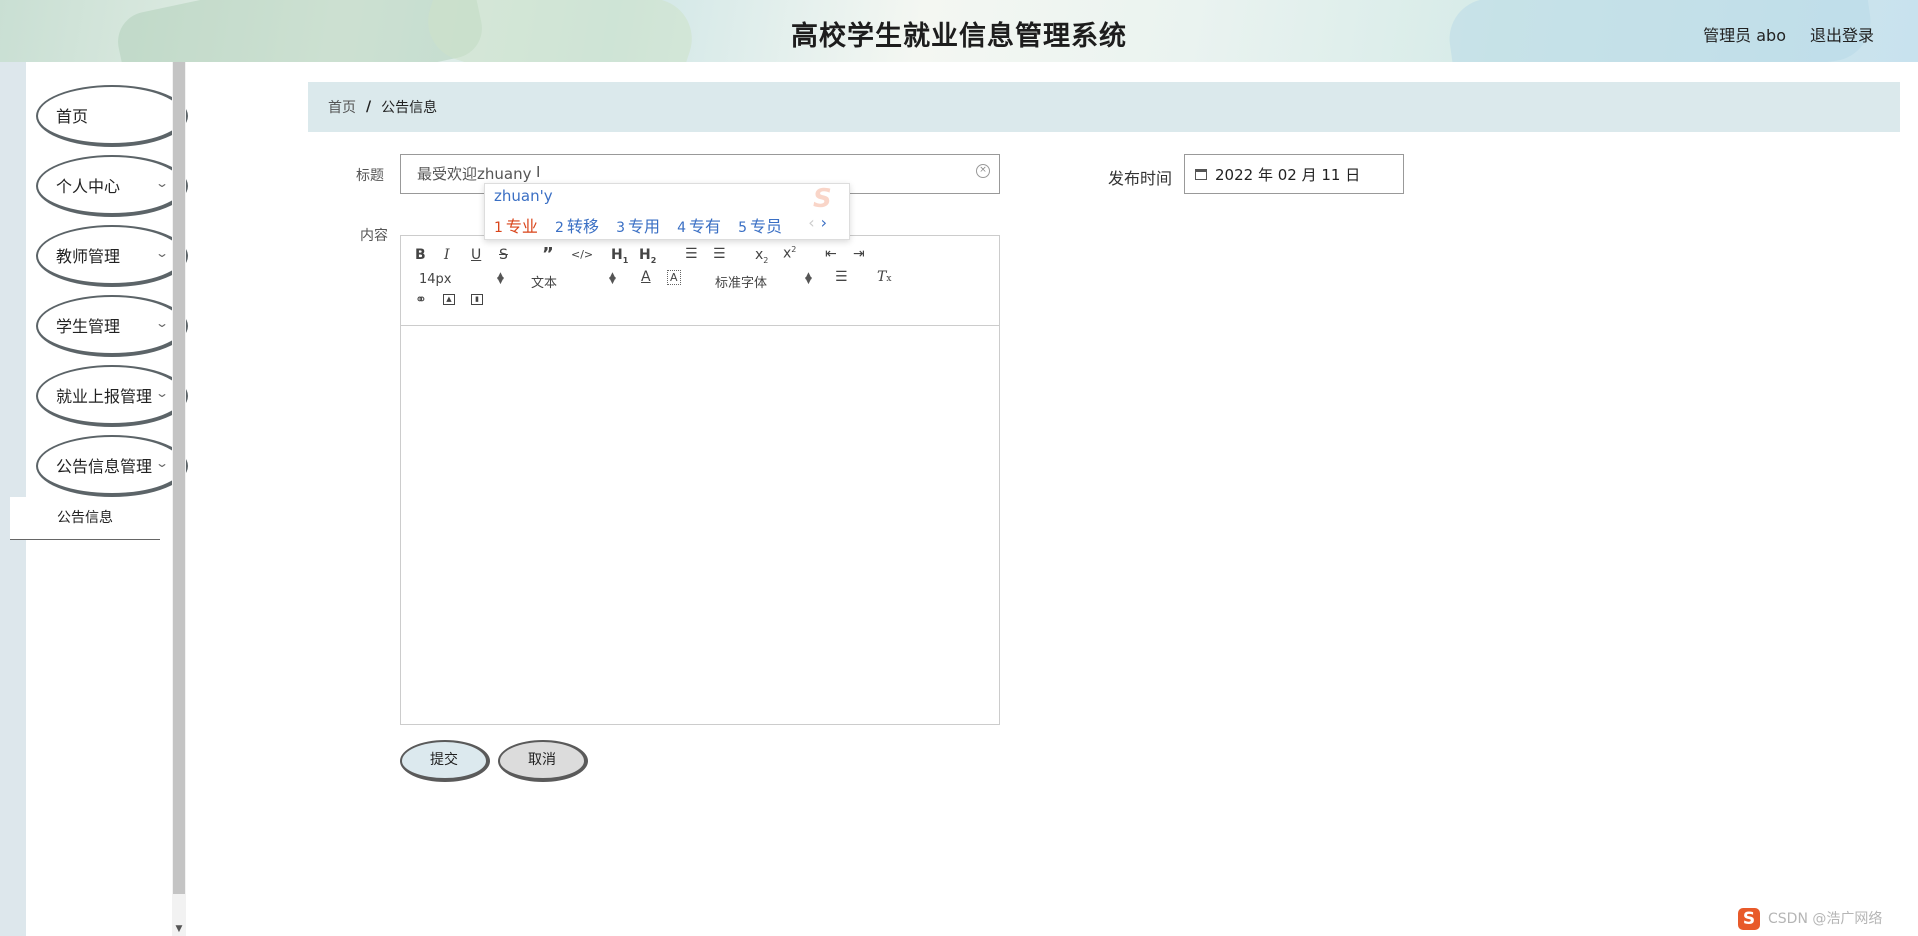 This screenshot has height=936, width=1918. What do you see at coordinates (409, 108) in the screenshot?
I see `breadcrumb-current: 公告信息` at bounding box center [409, 108].